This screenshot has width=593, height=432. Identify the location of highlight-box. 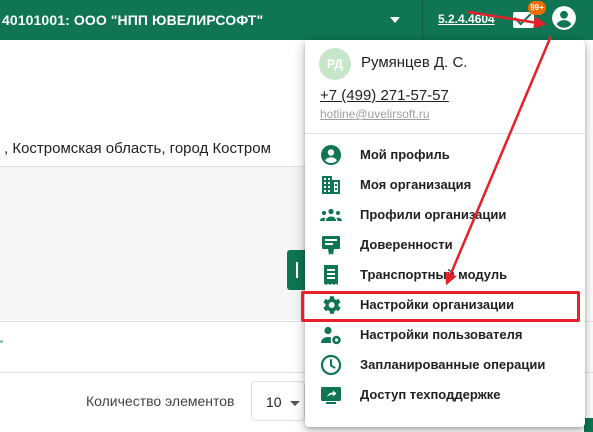
(440, 306).